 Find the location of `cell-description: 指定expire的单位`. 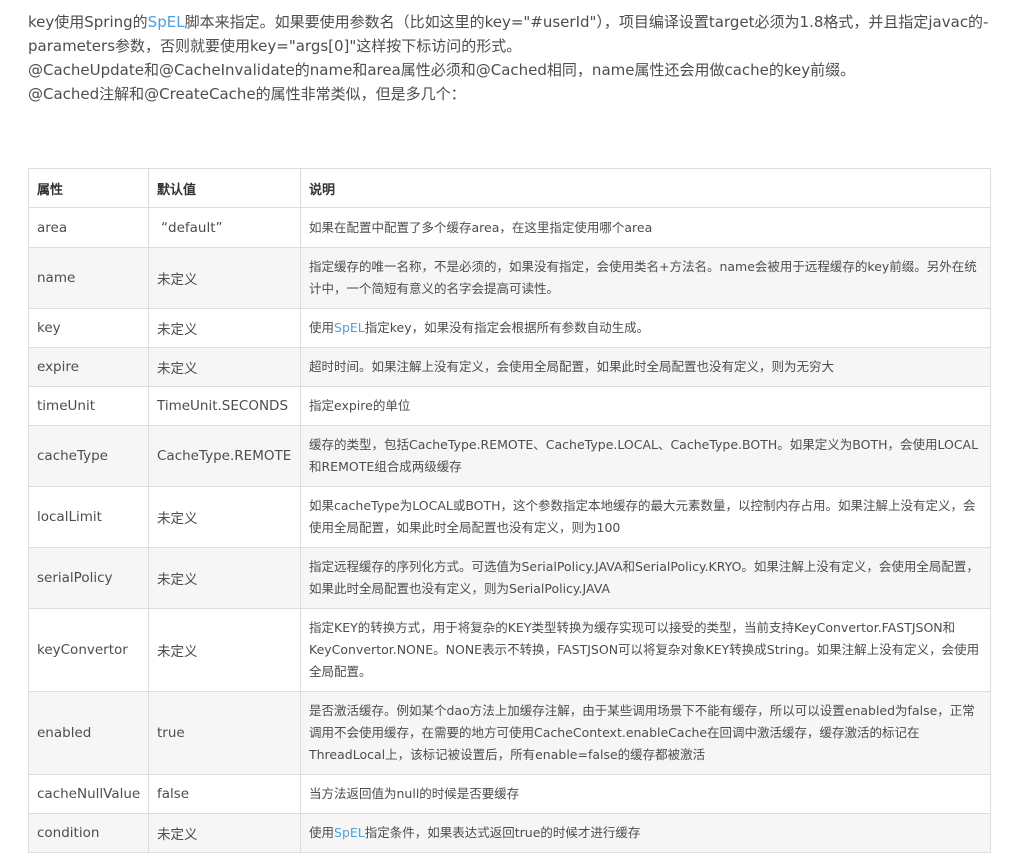

cell-description: 指定expire的单位 is located at coordinates (645, 406).